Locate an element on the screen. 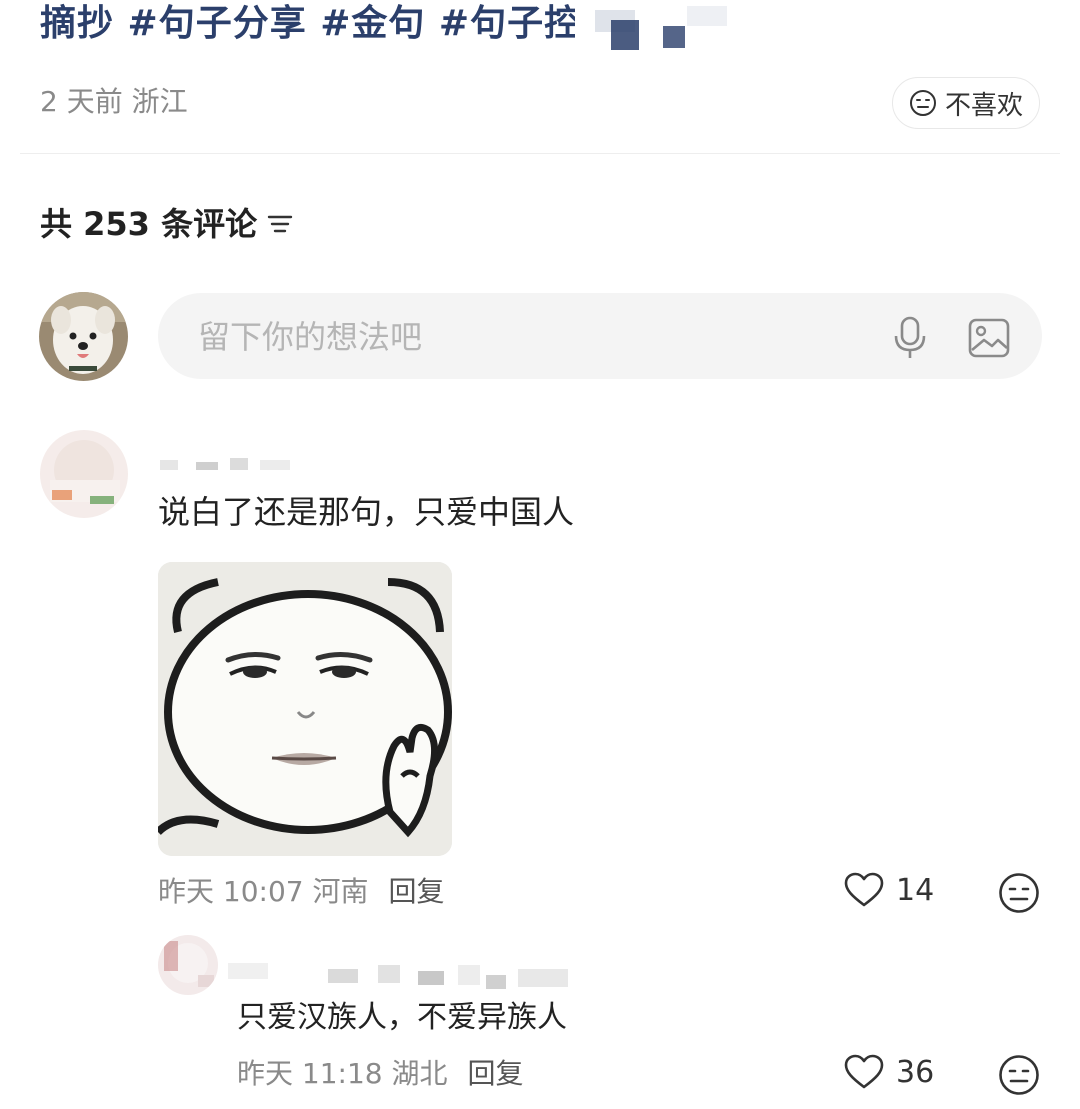 The width and height of the screenshot is (1080, 1109). replier-name-blurred is located at coordinates (413, 968).